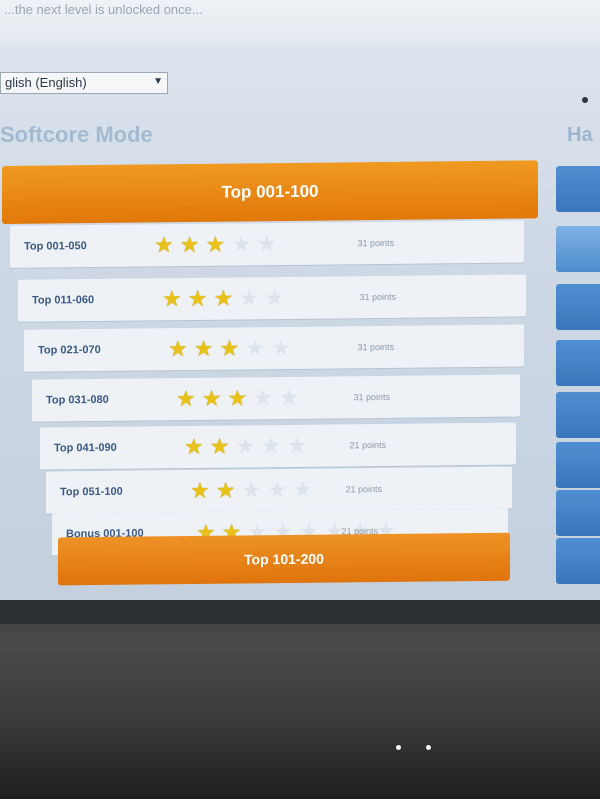 This screenshot has height=799, width=600. Describe the element at coordinates (284, 559) in the screenshot. I see `next-level-group-button: Top 101-200` at that location.